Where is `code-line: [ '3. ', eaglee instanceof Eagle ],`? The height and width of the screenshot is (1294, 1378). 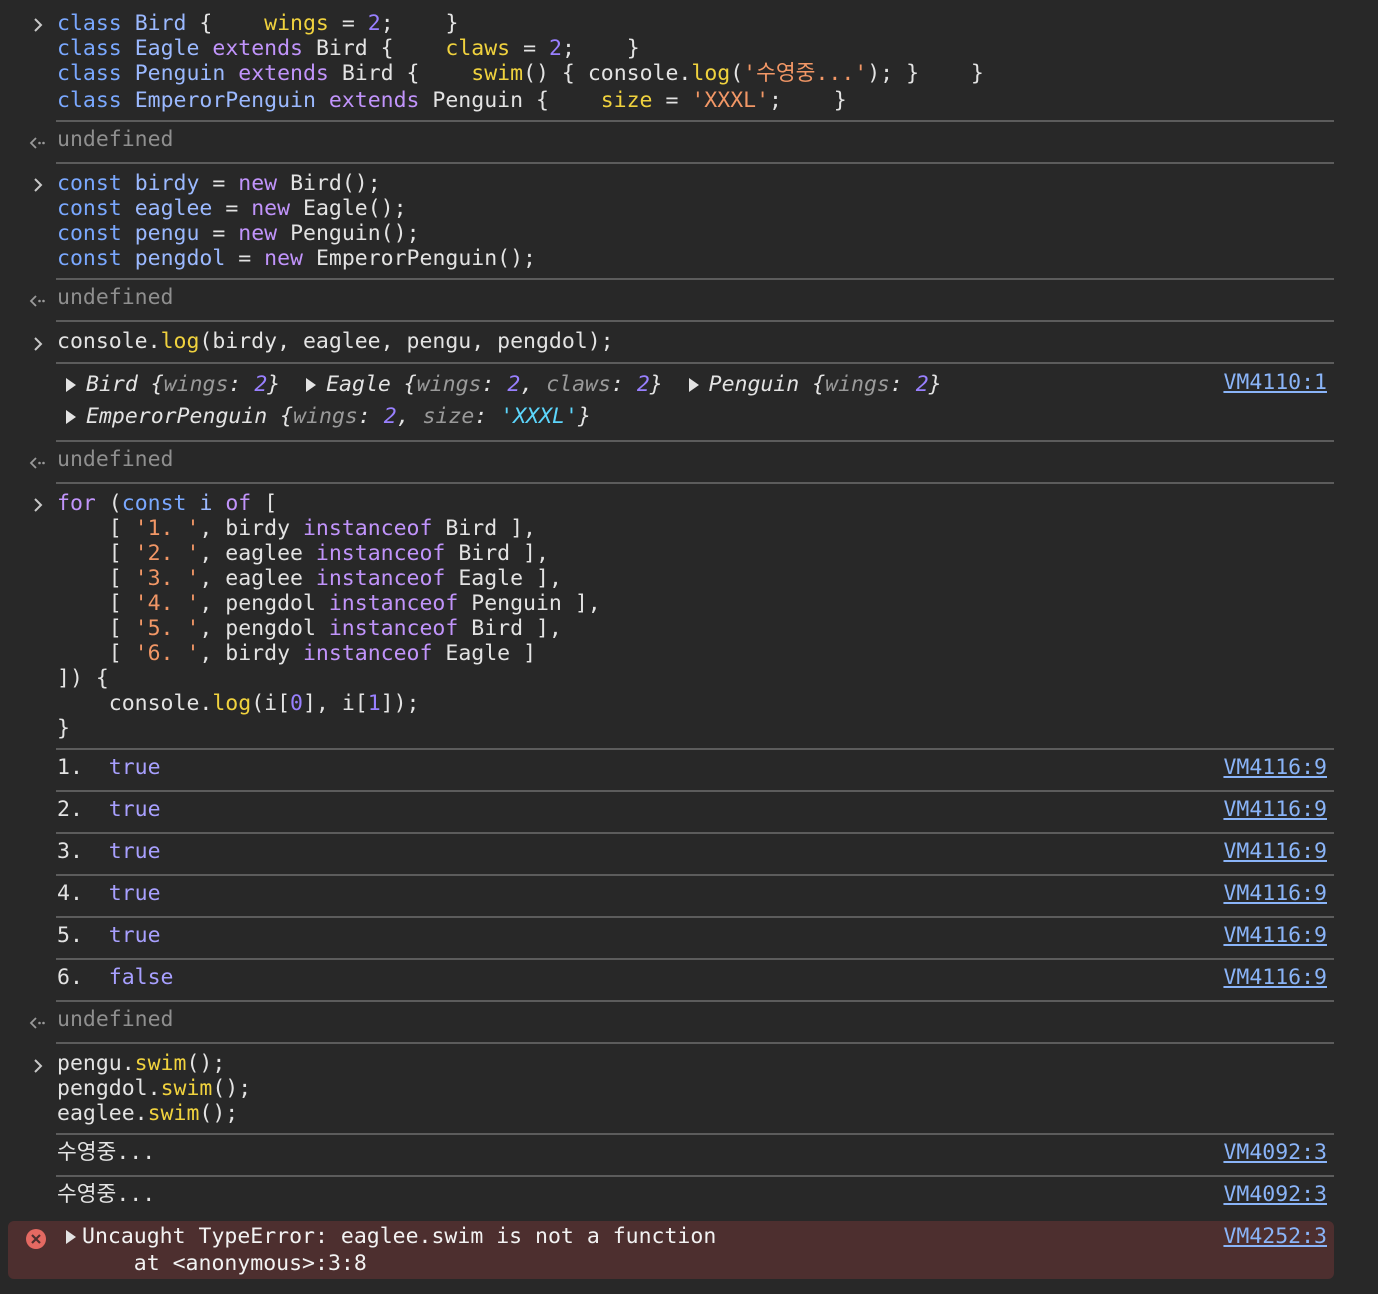
code-line: [ '3. ', eaglee instanceof Eagle ], is located at coordinates (335, 578).